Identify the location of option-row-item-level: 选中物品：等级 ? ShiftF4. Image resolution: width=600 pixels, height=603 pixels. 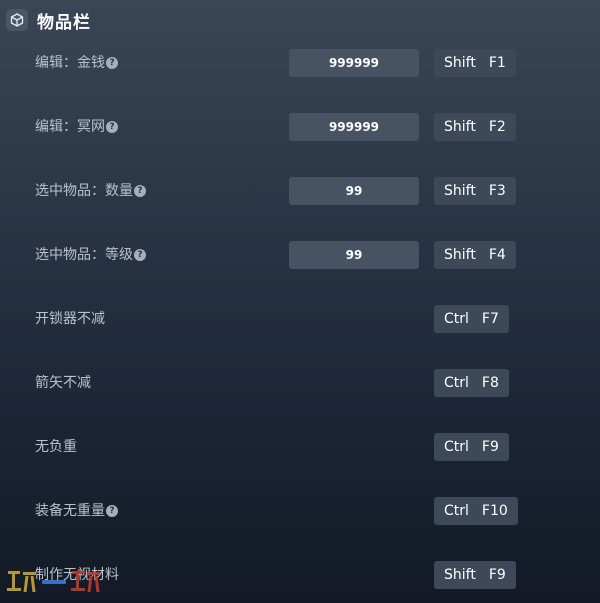
(300, 255).